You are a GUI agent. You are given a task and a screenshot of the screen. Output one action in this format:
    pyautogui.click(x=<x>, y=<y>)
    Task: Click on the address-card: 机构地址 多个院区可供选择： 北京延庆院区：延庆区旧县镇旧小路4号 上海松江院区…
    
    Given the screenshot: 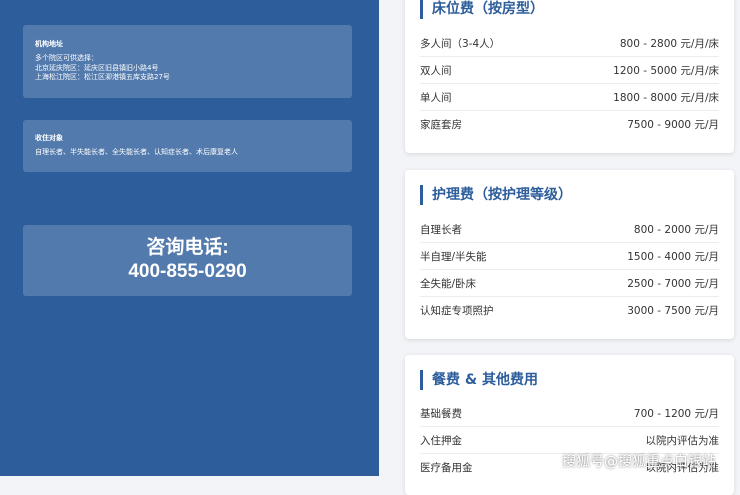 What is the action you would take?
    pyautogui.click(x=187, y=61)
    